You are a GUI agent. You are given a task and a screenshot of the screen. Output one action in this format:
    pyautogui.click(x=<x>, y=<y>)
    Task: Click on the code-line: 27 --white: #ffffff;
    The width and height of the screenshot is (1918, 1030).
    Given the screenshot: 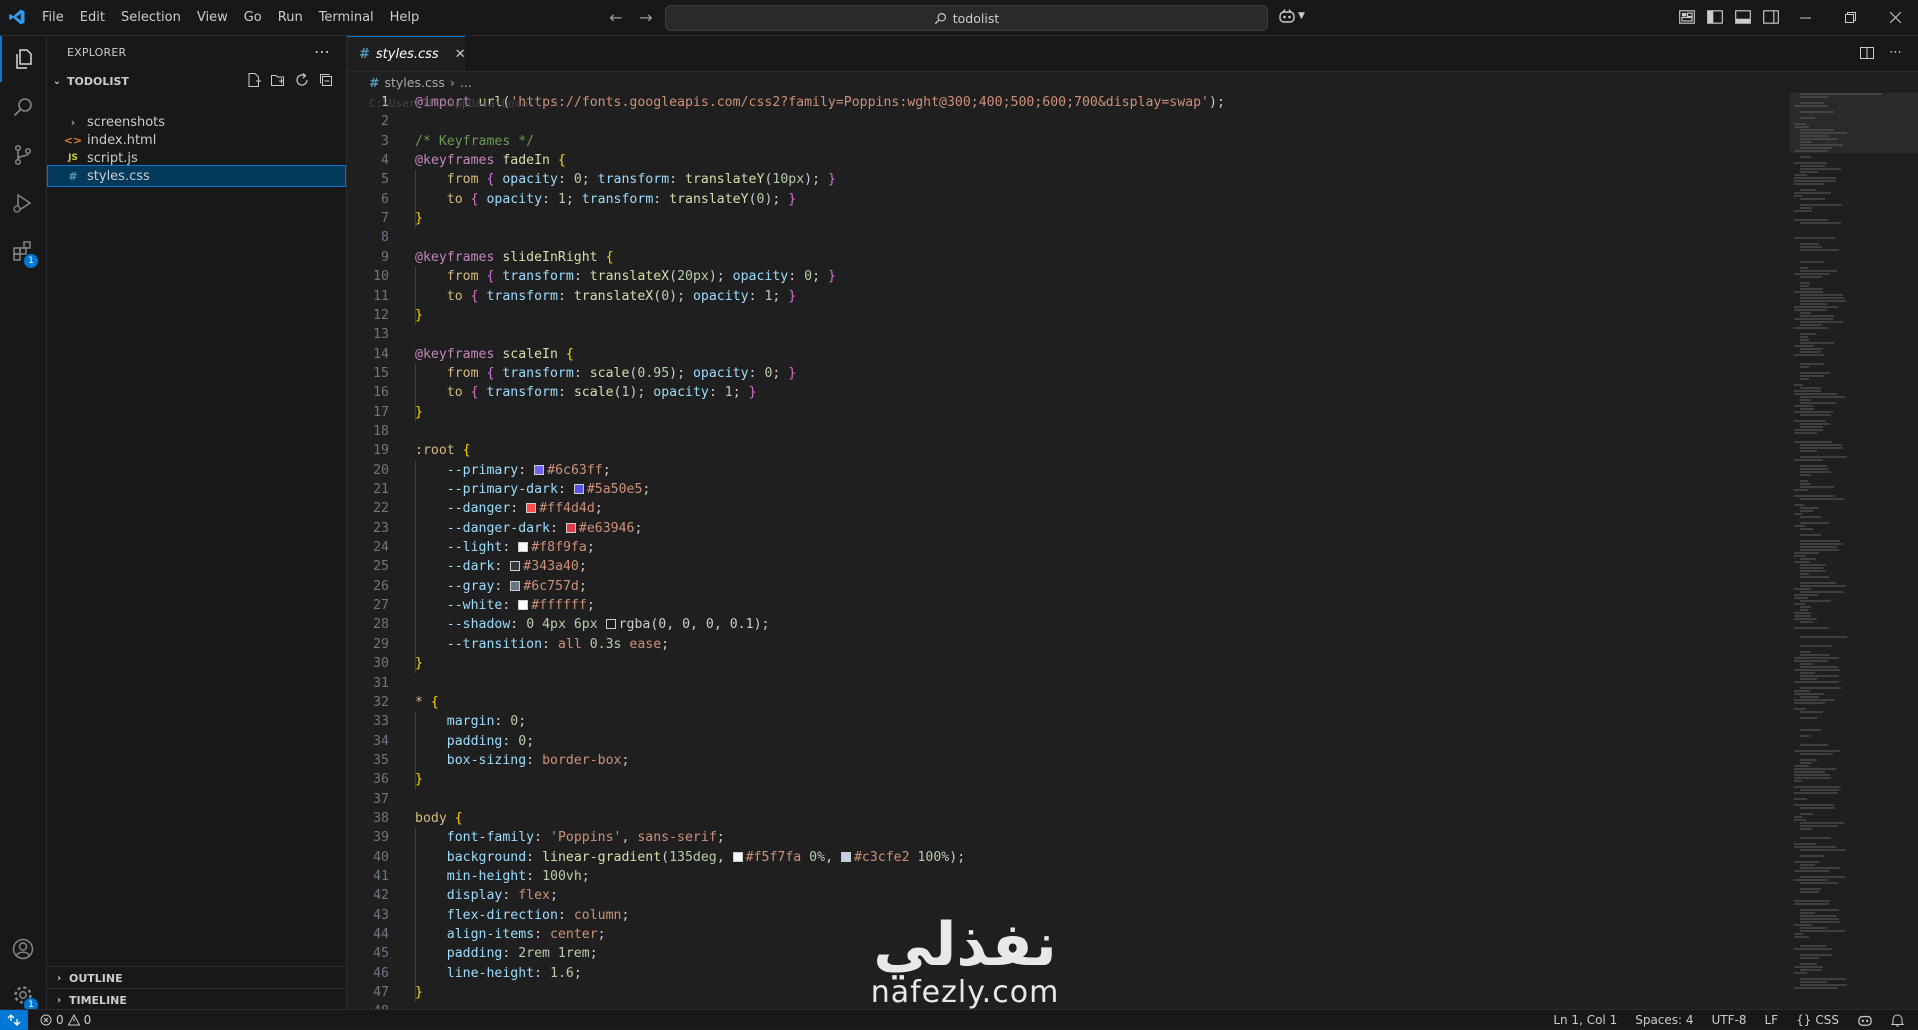 What is the action you would take?
    pyautogui.click(x=471, y=605)
    